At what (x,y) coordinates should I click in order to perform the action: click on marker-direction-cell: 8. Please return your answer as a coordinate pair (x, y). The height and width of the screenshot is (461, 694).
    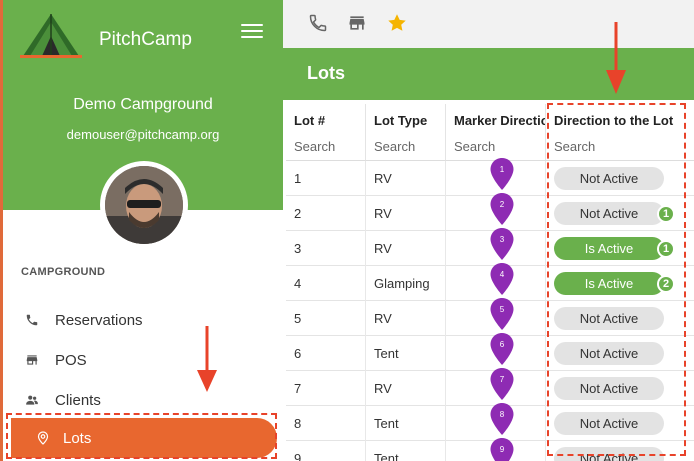
    Looking at the image, I should click on (496, 422).